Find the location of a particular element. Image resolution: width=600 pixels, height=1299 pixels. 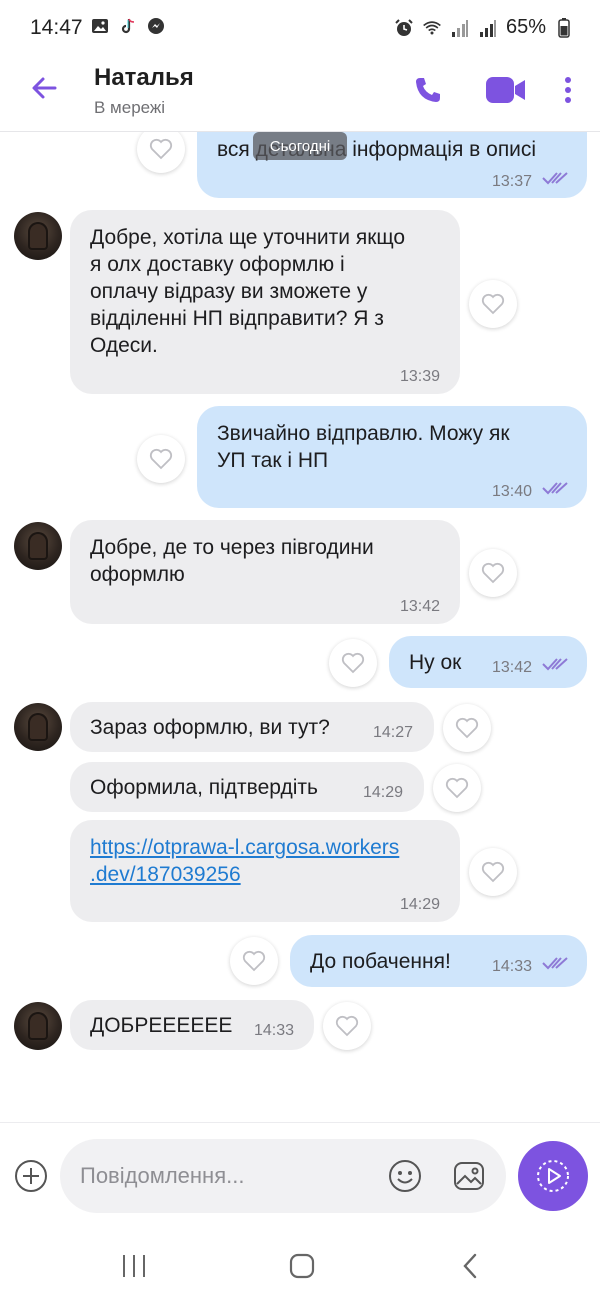

emoji-icon is located at coordinates (405, 1176).